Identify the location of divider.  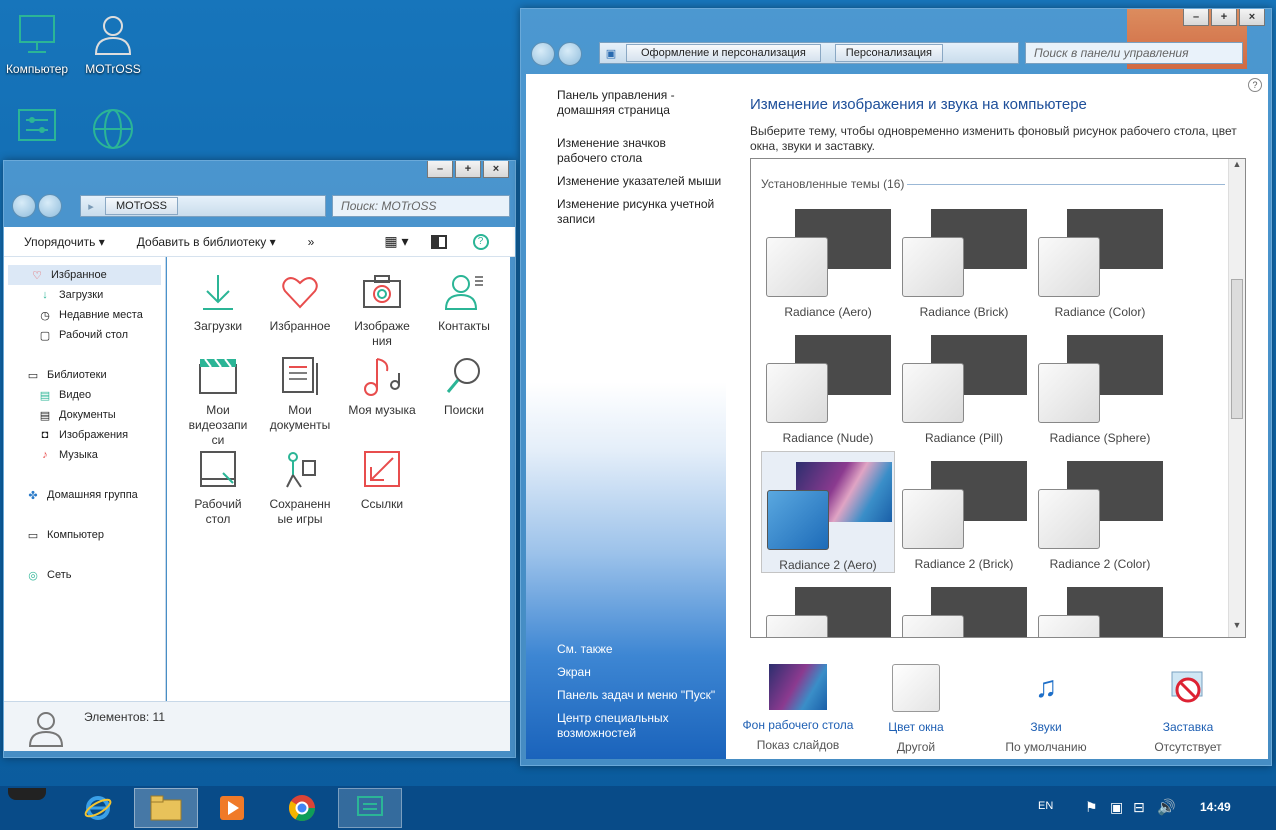
(1066, 184).